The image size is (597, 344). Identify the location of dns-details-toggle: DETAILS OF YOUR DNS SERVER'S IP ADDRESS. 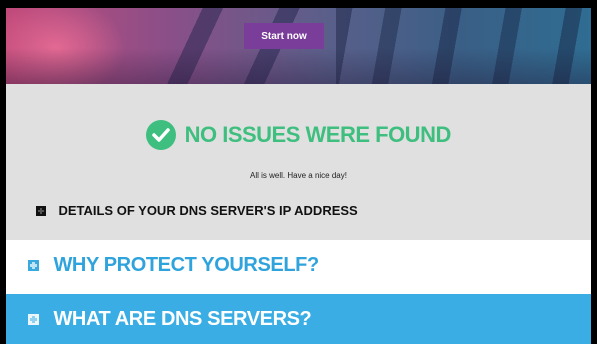
(197, 212).